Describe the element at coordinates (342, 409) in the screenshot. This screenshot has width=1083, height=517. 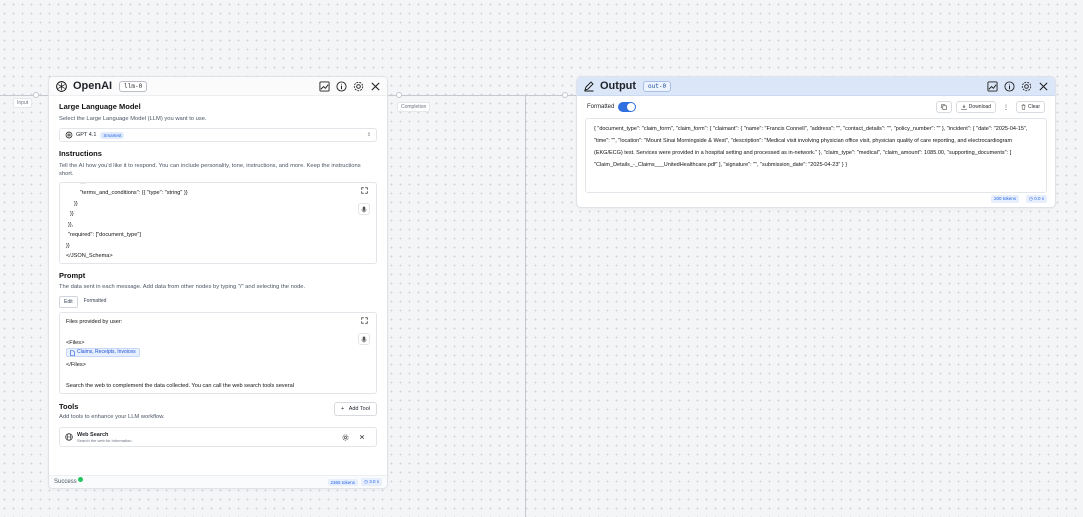
I see `plus-icon: +` at that location.